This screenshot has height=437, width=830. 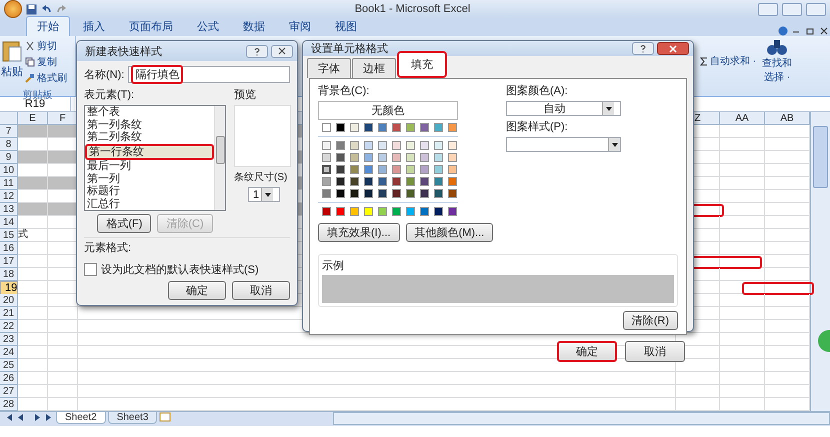 I want to click on copy-button: 复制, so click(x=46, y=62).